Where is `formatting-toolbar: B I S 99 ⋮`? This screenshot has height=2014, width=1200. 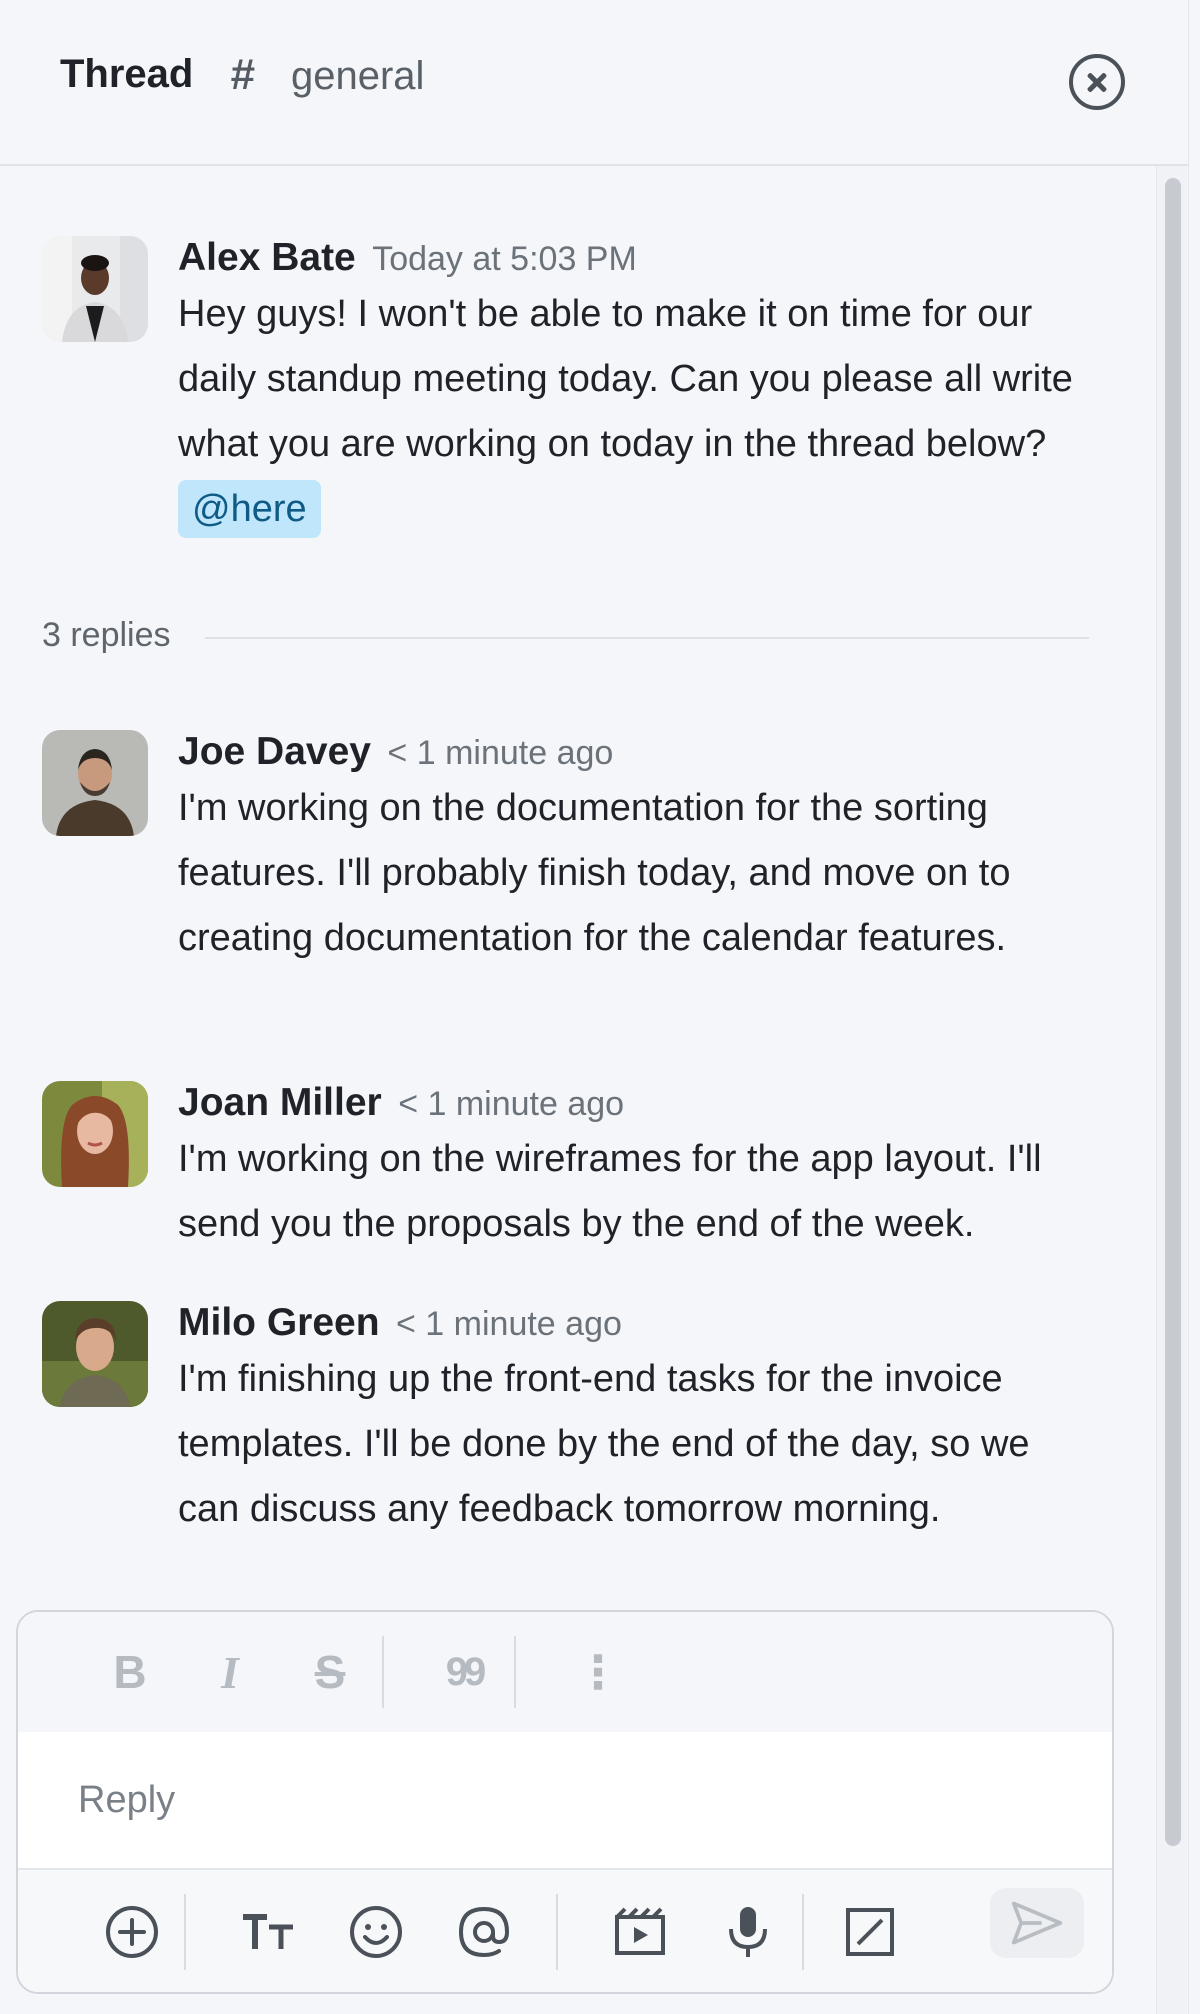 formatting-toolbar: B I S 99 ⋮ is located at coordinates (565, 1672).